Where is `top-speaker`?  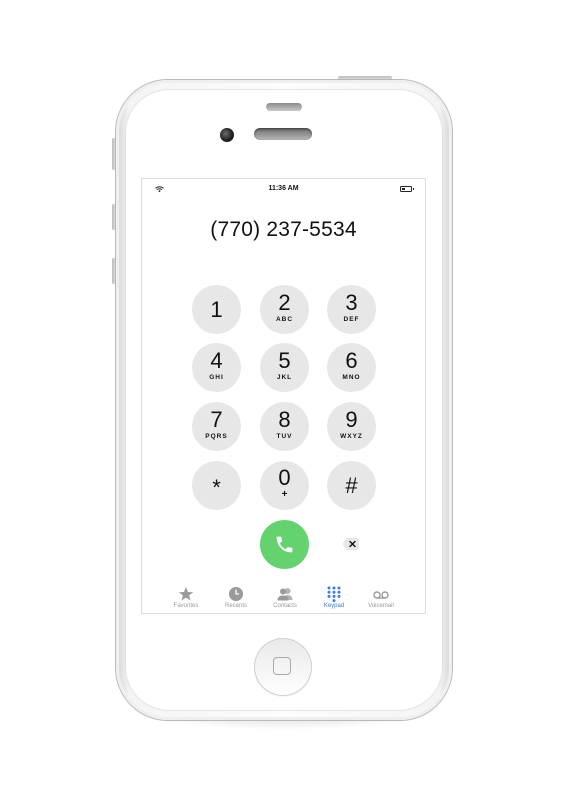 top-speaker is located at coordinates (284, 107).